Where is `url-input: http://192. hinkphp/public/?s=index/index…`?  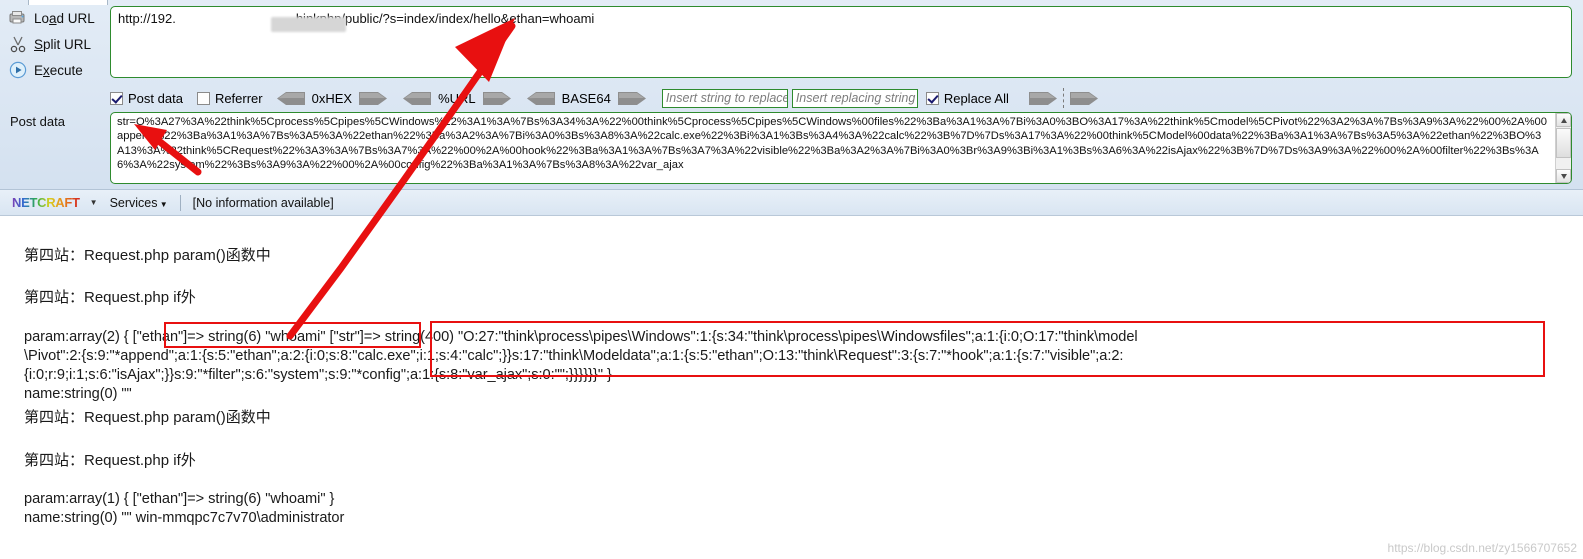 url-input: http://192. hinkphp/public/?s=index/index… is located at coordinates (841, 42).